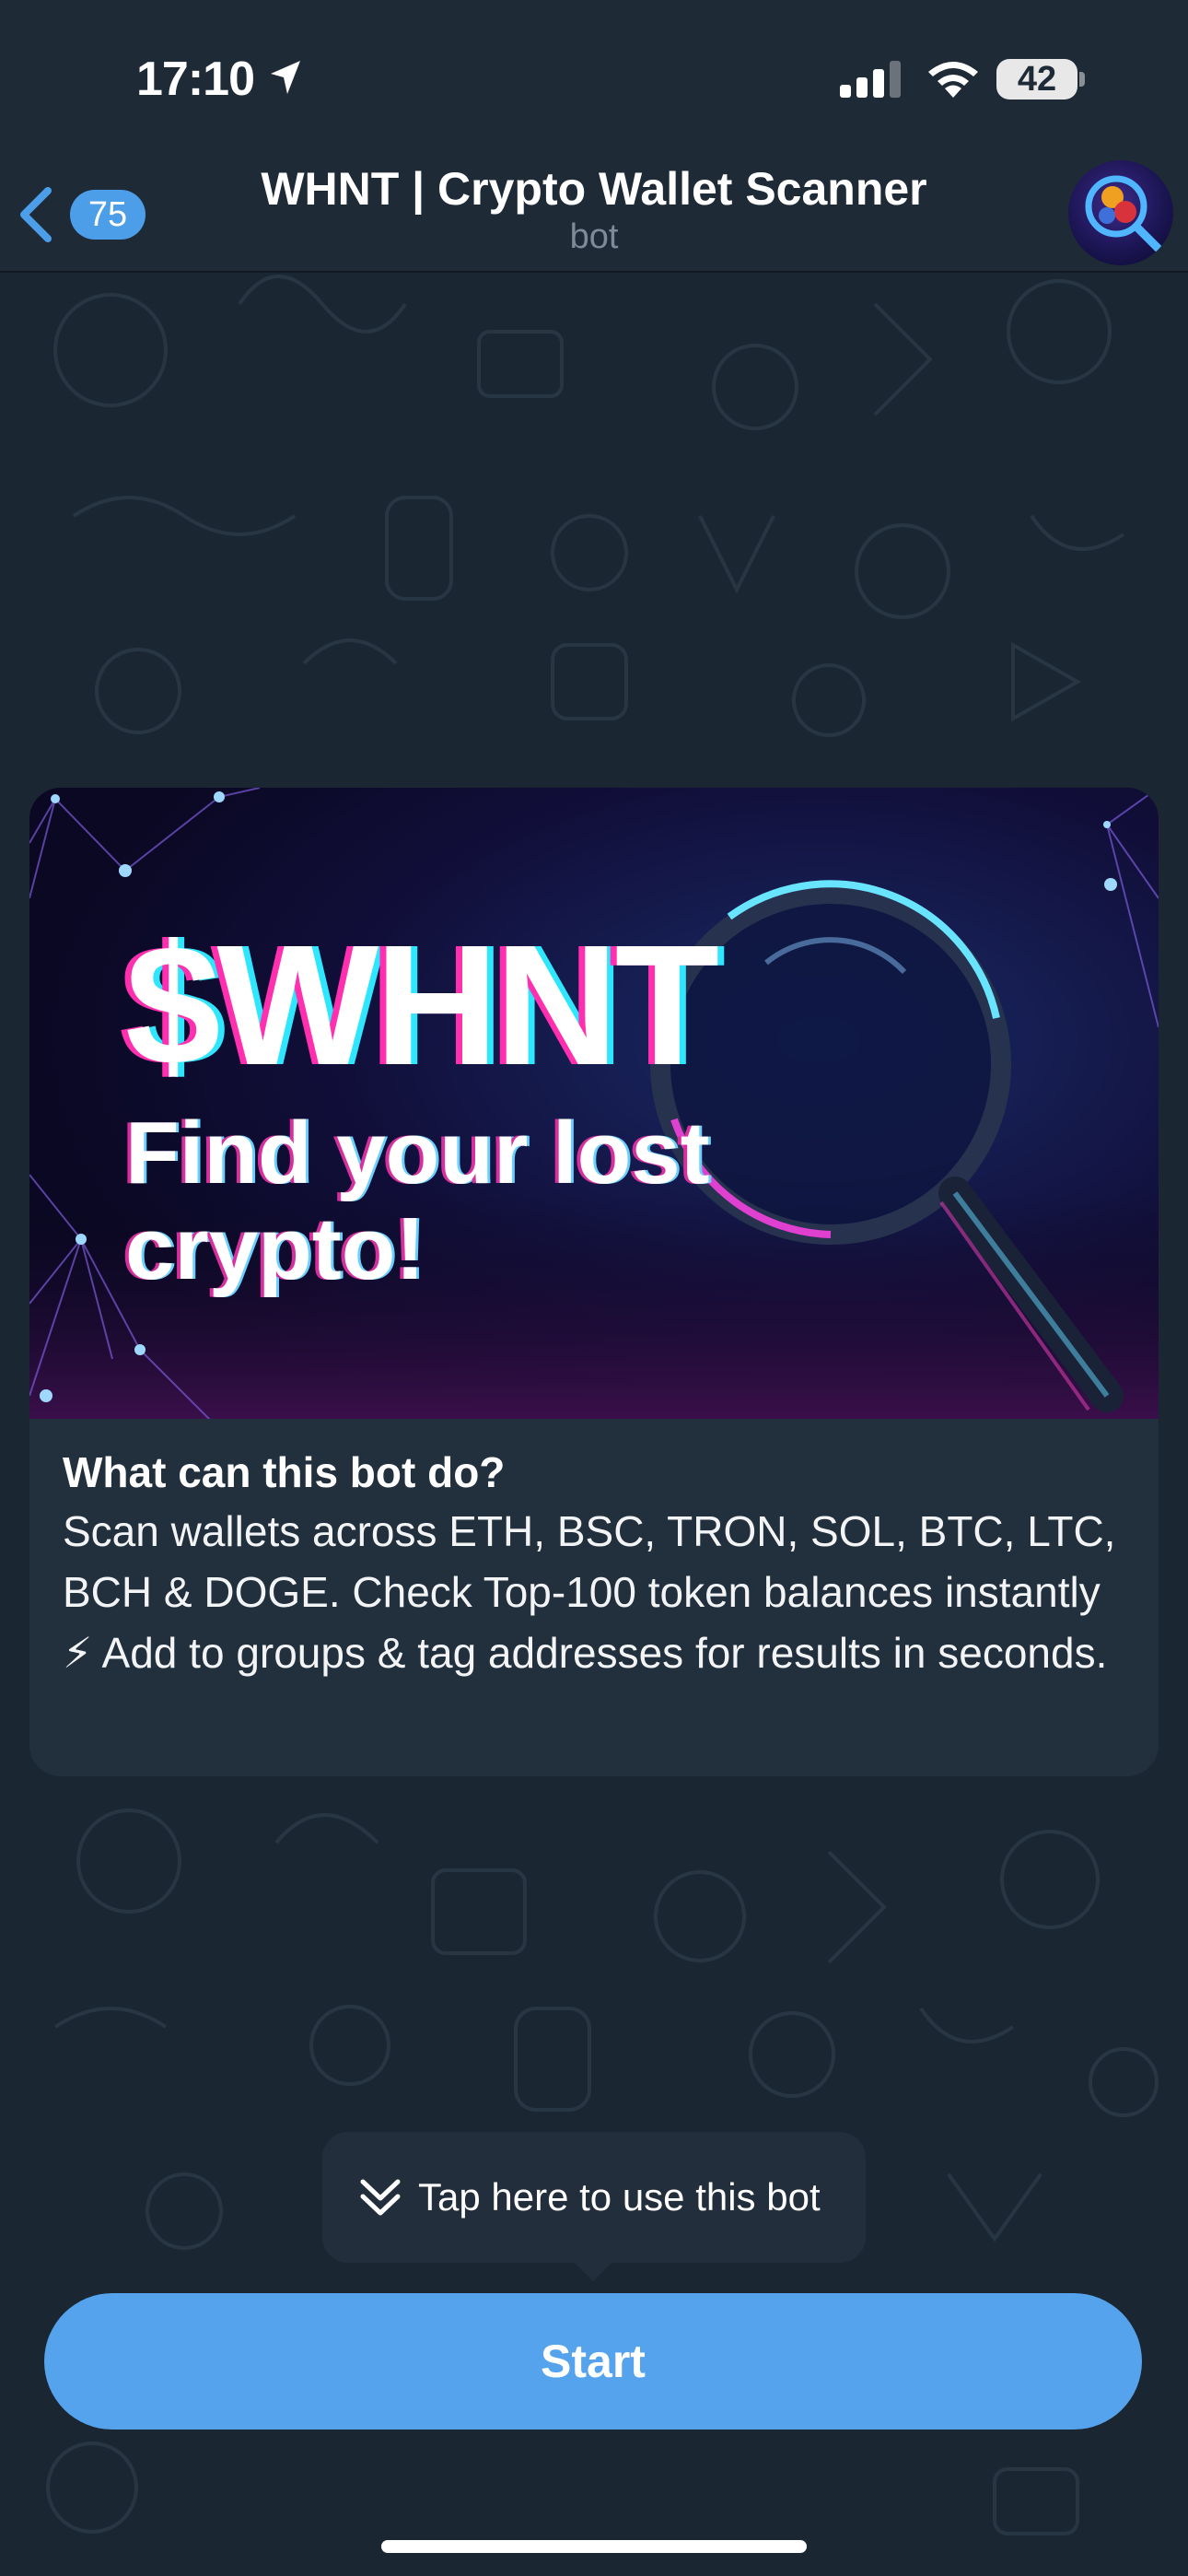 The width and height of the screenshot is (1188, 2576). I want to click on status-bar: 17:10 42, so click(594, 78).